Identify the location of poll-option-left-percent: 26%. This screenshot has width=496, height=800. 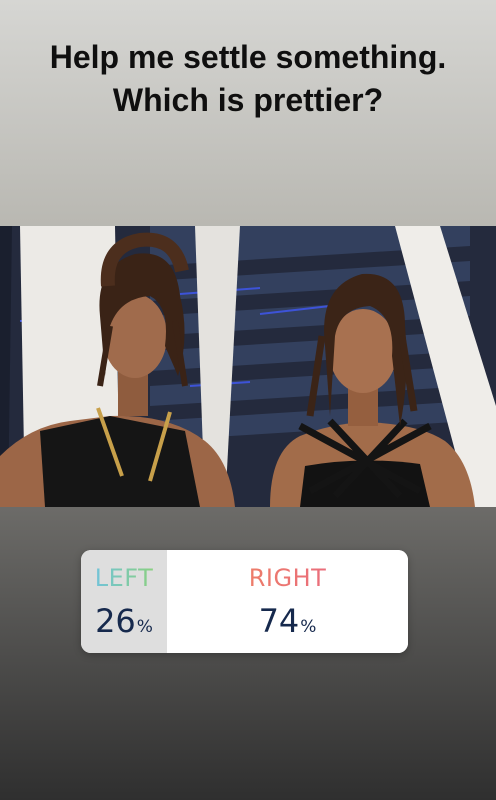
(124, 621).